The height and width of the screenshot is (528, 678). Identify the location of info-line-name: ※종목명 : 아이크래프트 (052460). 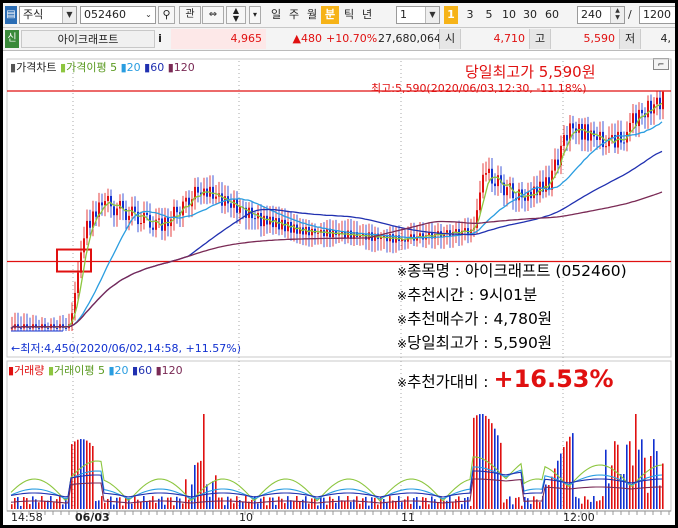
(512, 271).